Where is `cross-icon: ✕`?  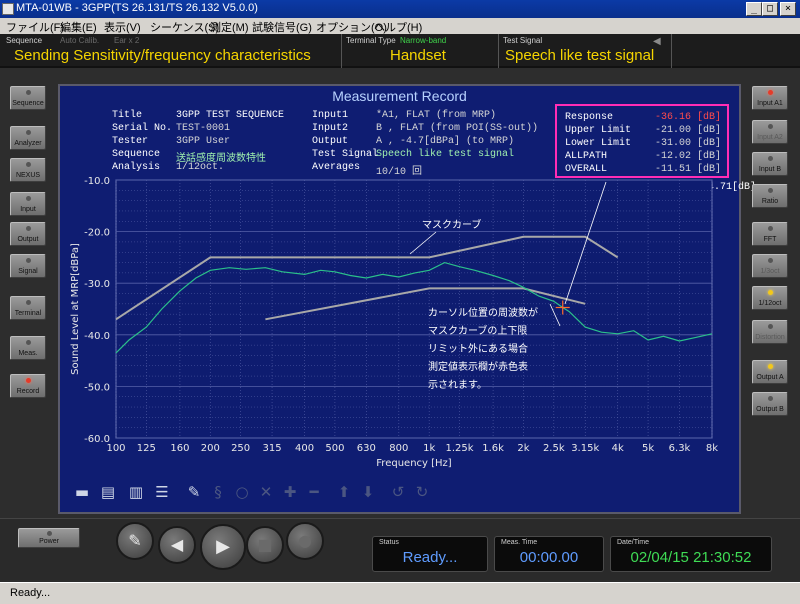
cross-icon: ✕ is located at coordinates (266, 492).